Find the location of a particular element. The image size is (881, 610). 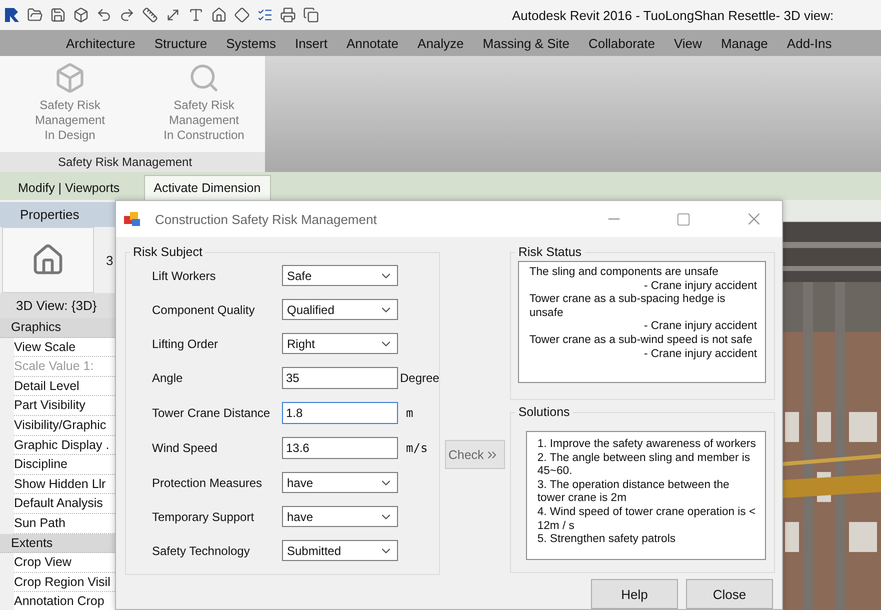

ribbon-tab: Systems is located at coordinates (251, 43).